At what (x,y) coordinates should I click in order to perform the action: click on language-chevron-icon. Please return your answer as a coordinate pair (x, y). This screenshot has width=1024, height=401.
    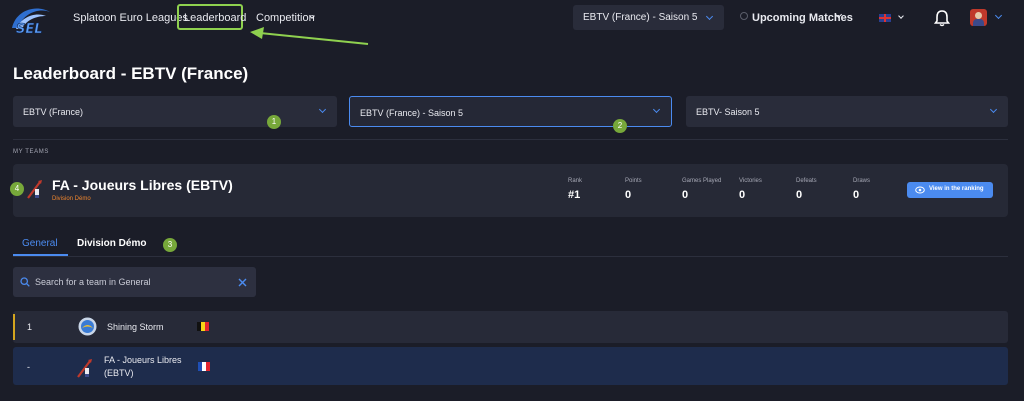
    Looking at the image, I should click on (901, 16).